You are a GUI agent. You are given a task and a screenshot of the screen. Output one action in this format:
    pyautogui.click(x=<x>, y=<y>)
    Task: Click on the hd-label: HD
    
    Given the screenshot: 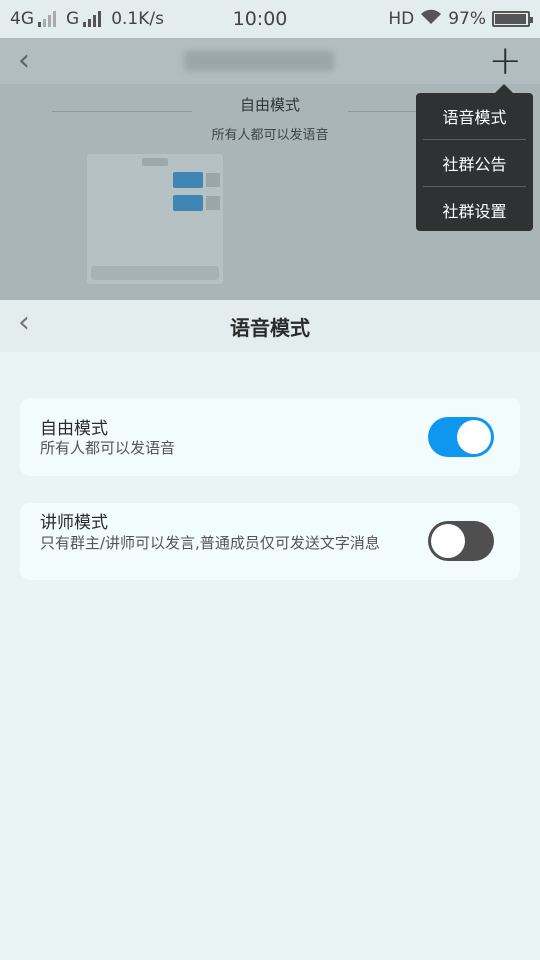 What is the action you would take?
    pyautogui.click(x=401, y=19)
    